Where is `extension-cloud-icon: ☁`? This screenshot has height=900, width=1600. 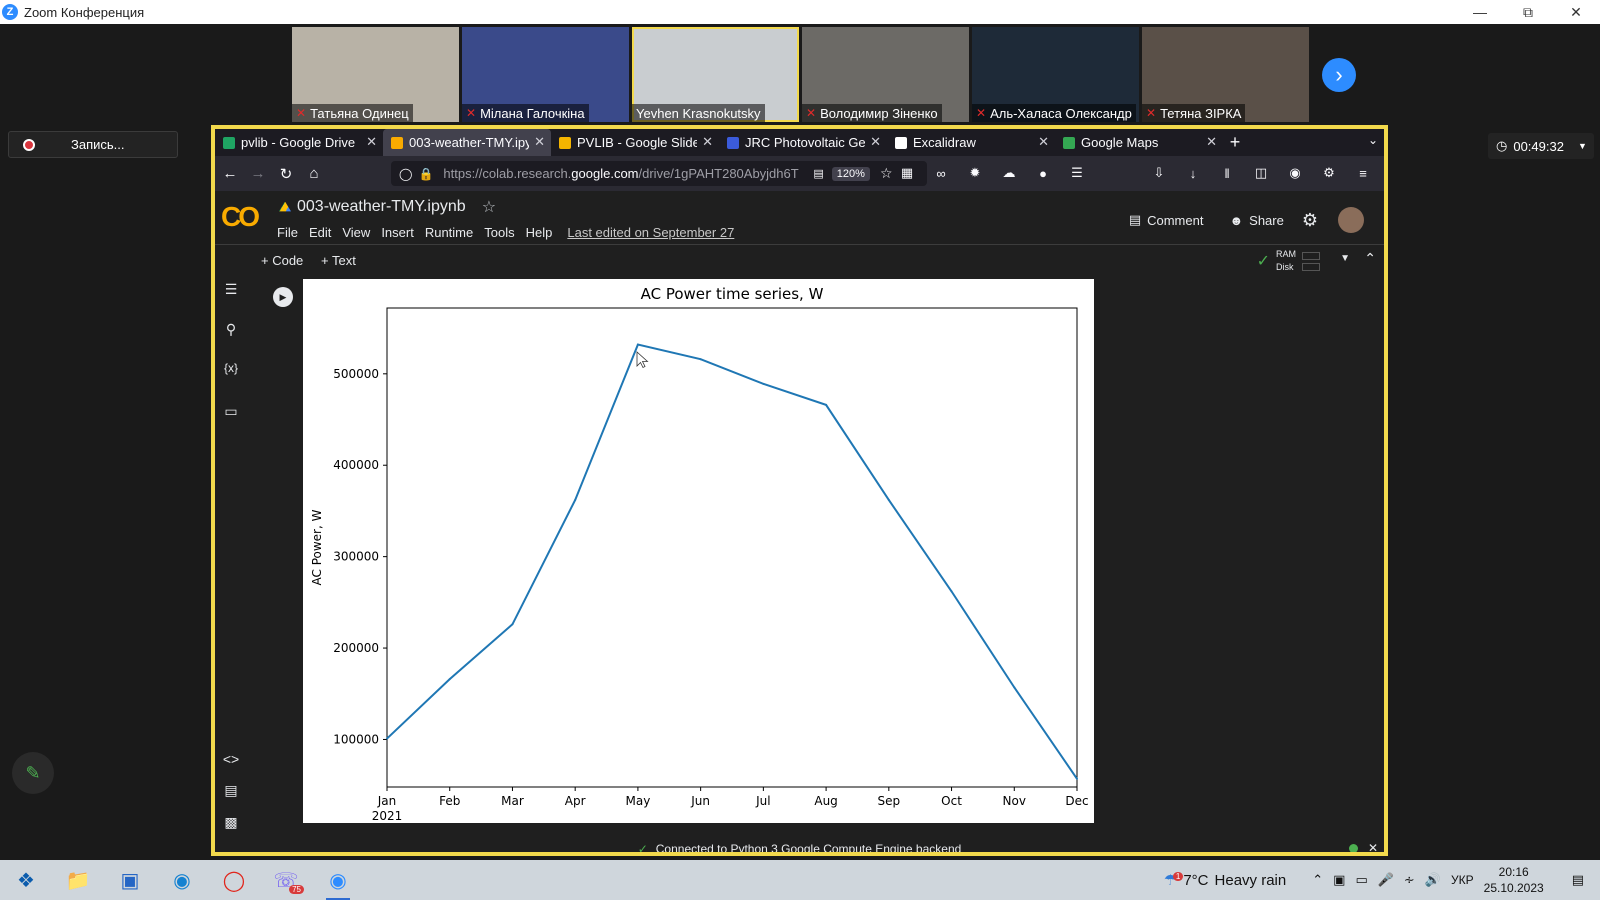
extension-cloud-icon: ☁ is located at coordinates (1009, 173).